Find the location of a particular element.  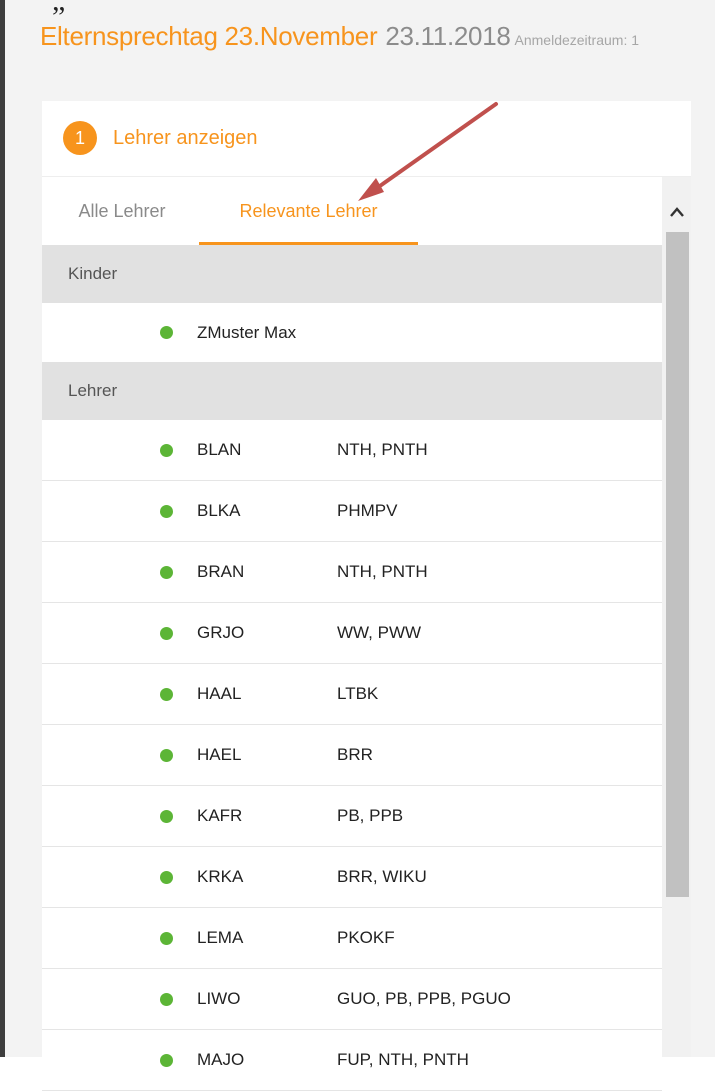

teacher-code: KRKA is located at coordinates (220, 876).